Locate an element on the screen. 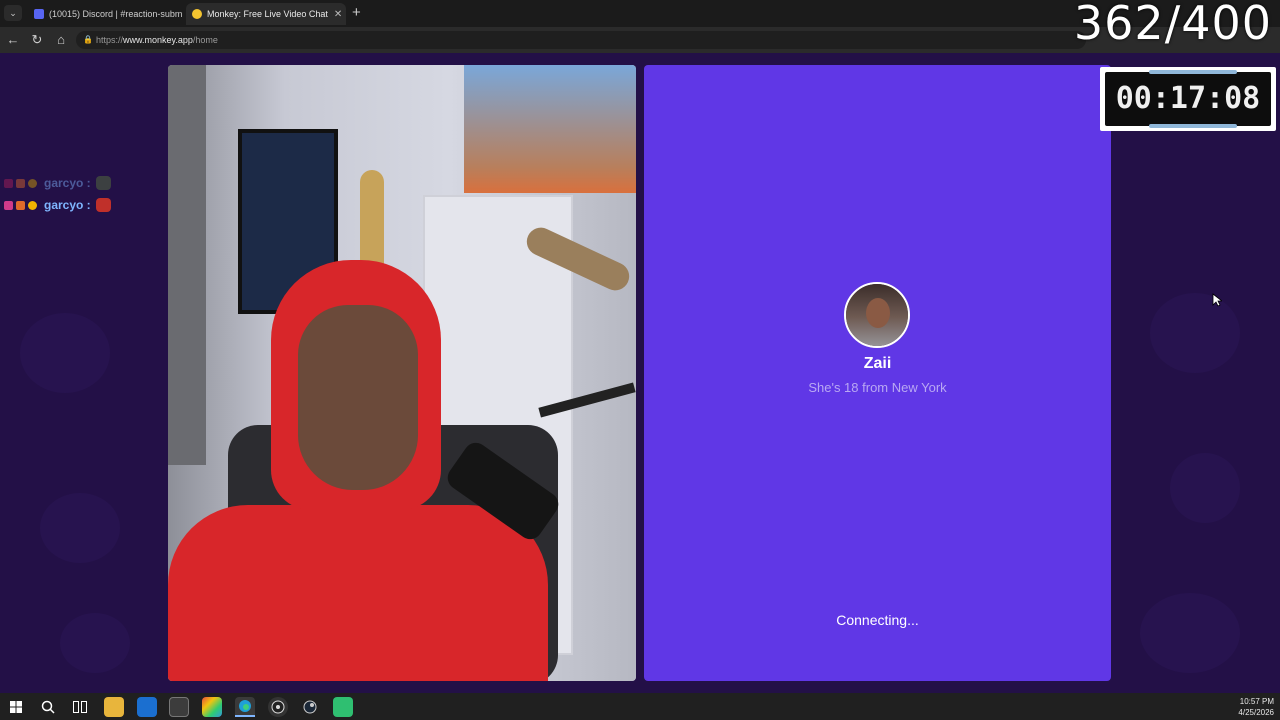 This screenshot has height=720, width=1280. tab-title: Monkey: Free Live Video Chat is located at coordinates (267, 14).